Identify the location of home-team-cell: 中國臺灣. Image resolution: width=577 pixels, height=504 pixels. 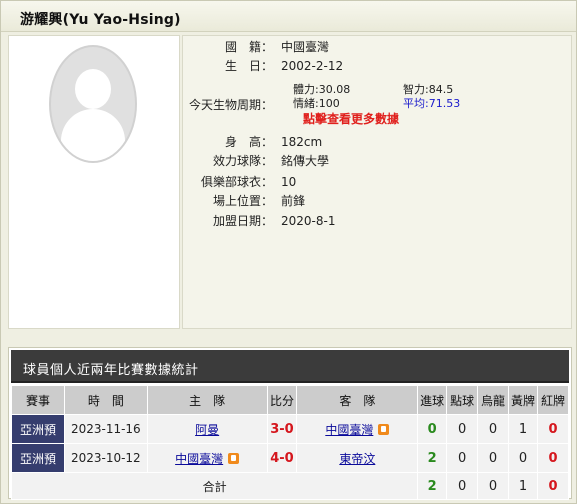
(207, 458).